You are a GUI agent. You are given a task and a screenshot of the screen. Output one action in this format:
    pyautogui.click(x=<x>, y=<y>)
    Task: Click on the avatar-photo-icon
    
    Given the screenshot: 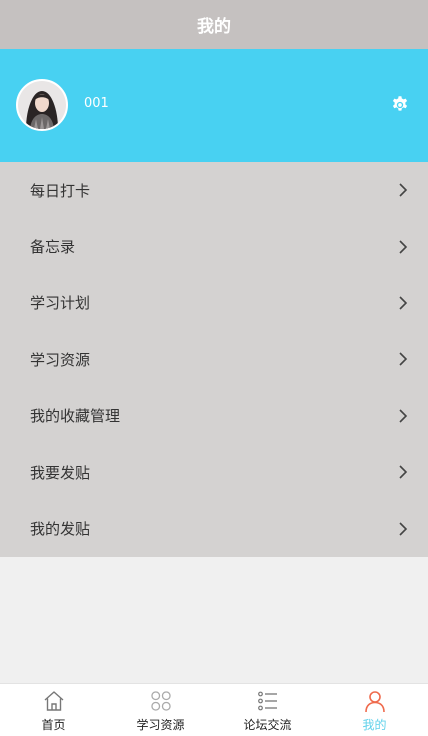 What is the action you would take?
    pyautogui.click(x=42, y=105)
    